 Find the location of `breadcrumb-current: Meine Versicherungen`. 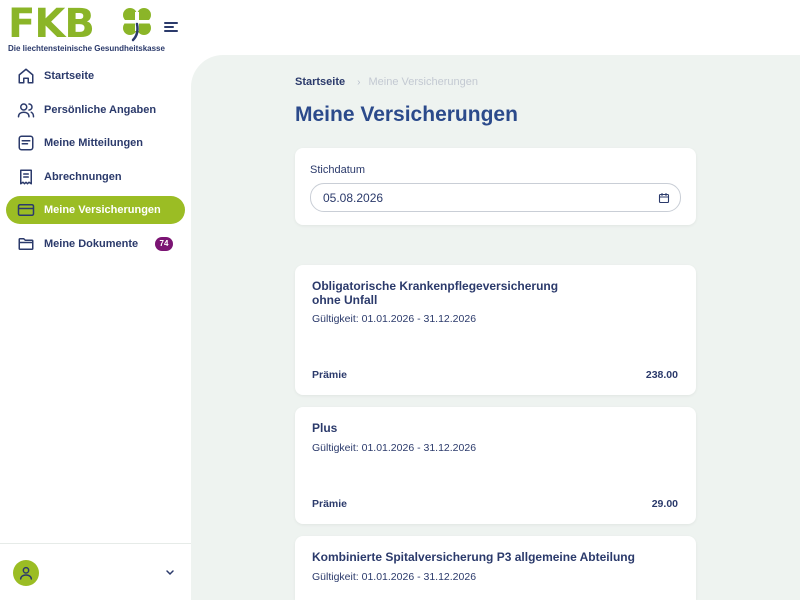

breadcrumb-current: Meine Versicherungen is located at coordinates (423, 82).